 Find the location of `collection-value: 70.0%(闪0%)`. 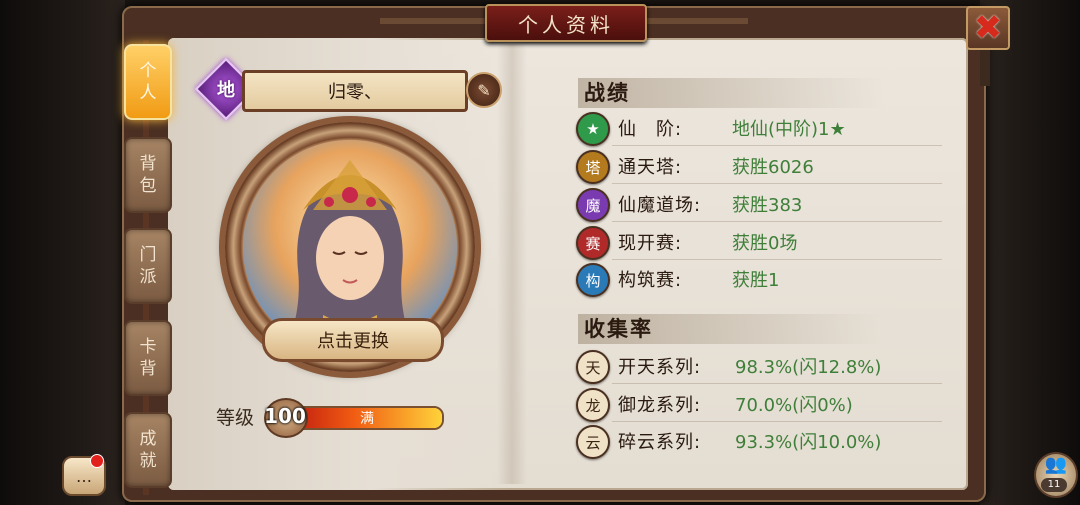

collection-value: 70.0%(闪0%) is located at coordinates (794, 405).